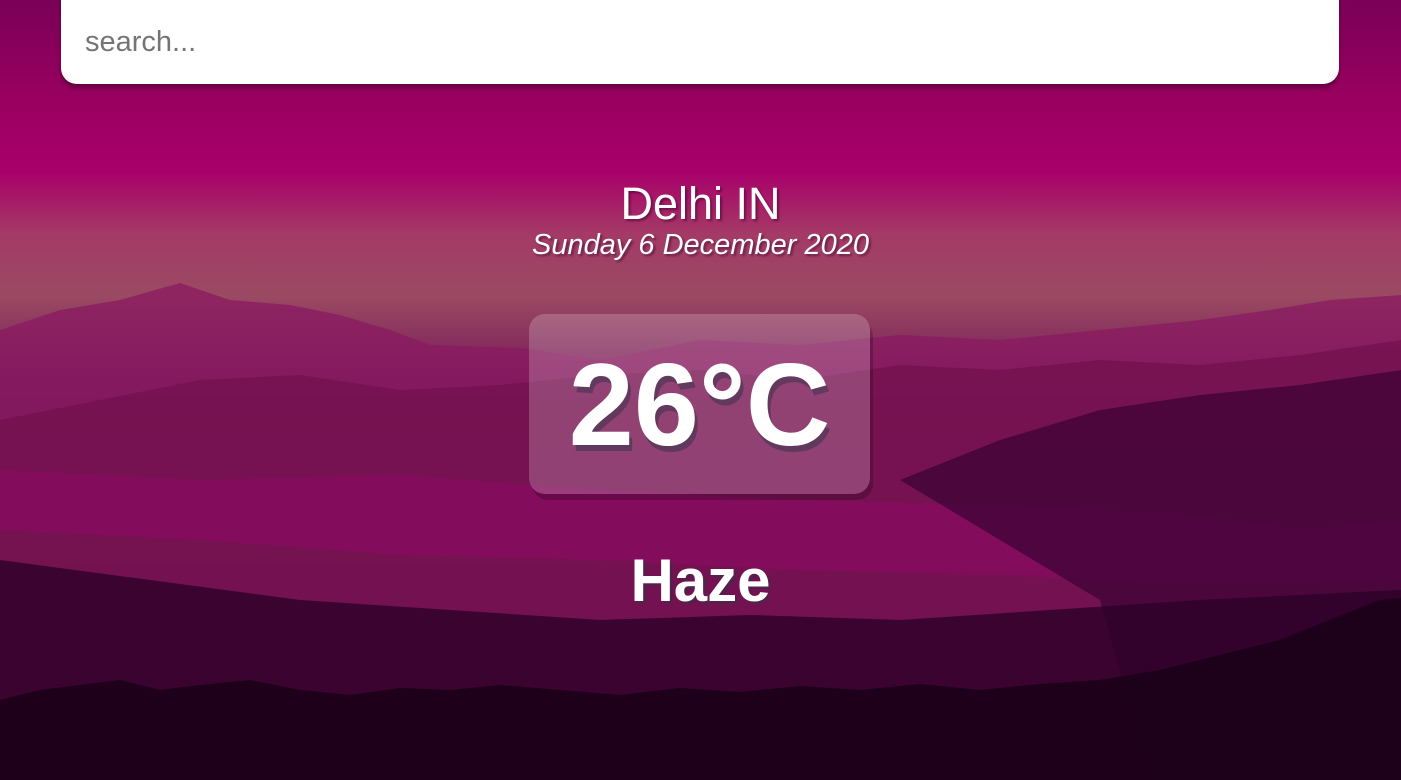 The width and height of the screenshot is (1401, 780). I want to click on location-name: Delhi IN, so click(700, 203).